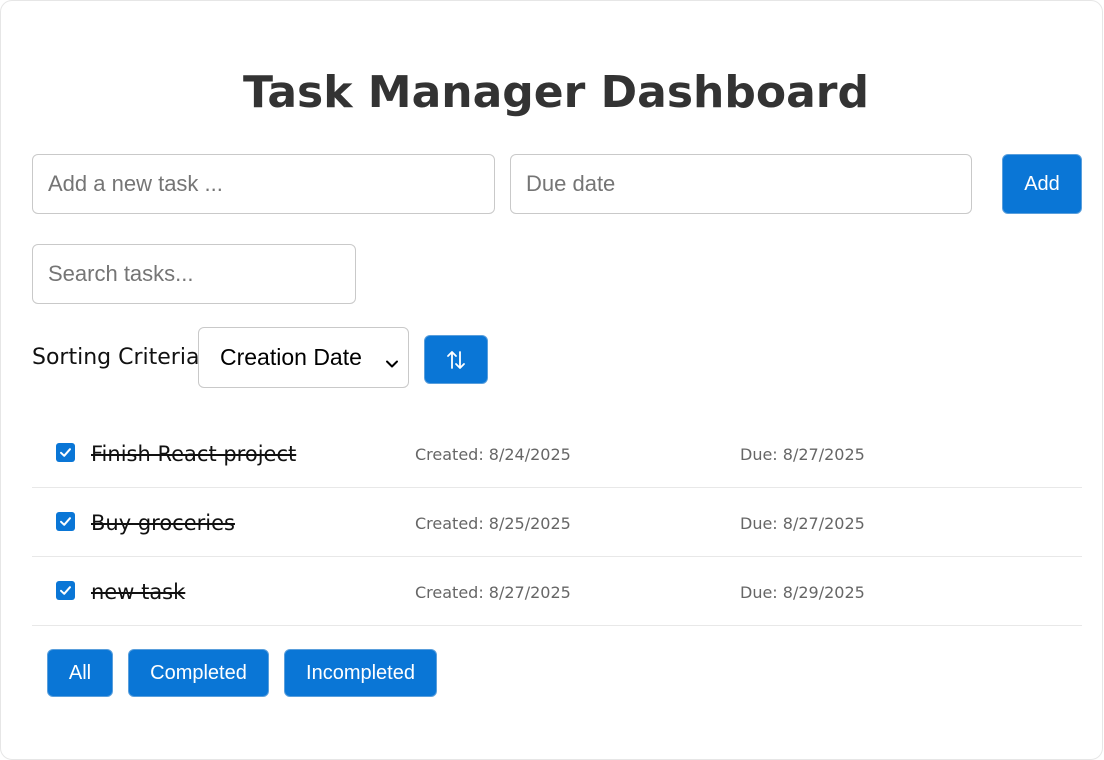 The width and height of the screenshot is (1104, 760). I want to click on sort-order-toggle-button, so click(456, 359).